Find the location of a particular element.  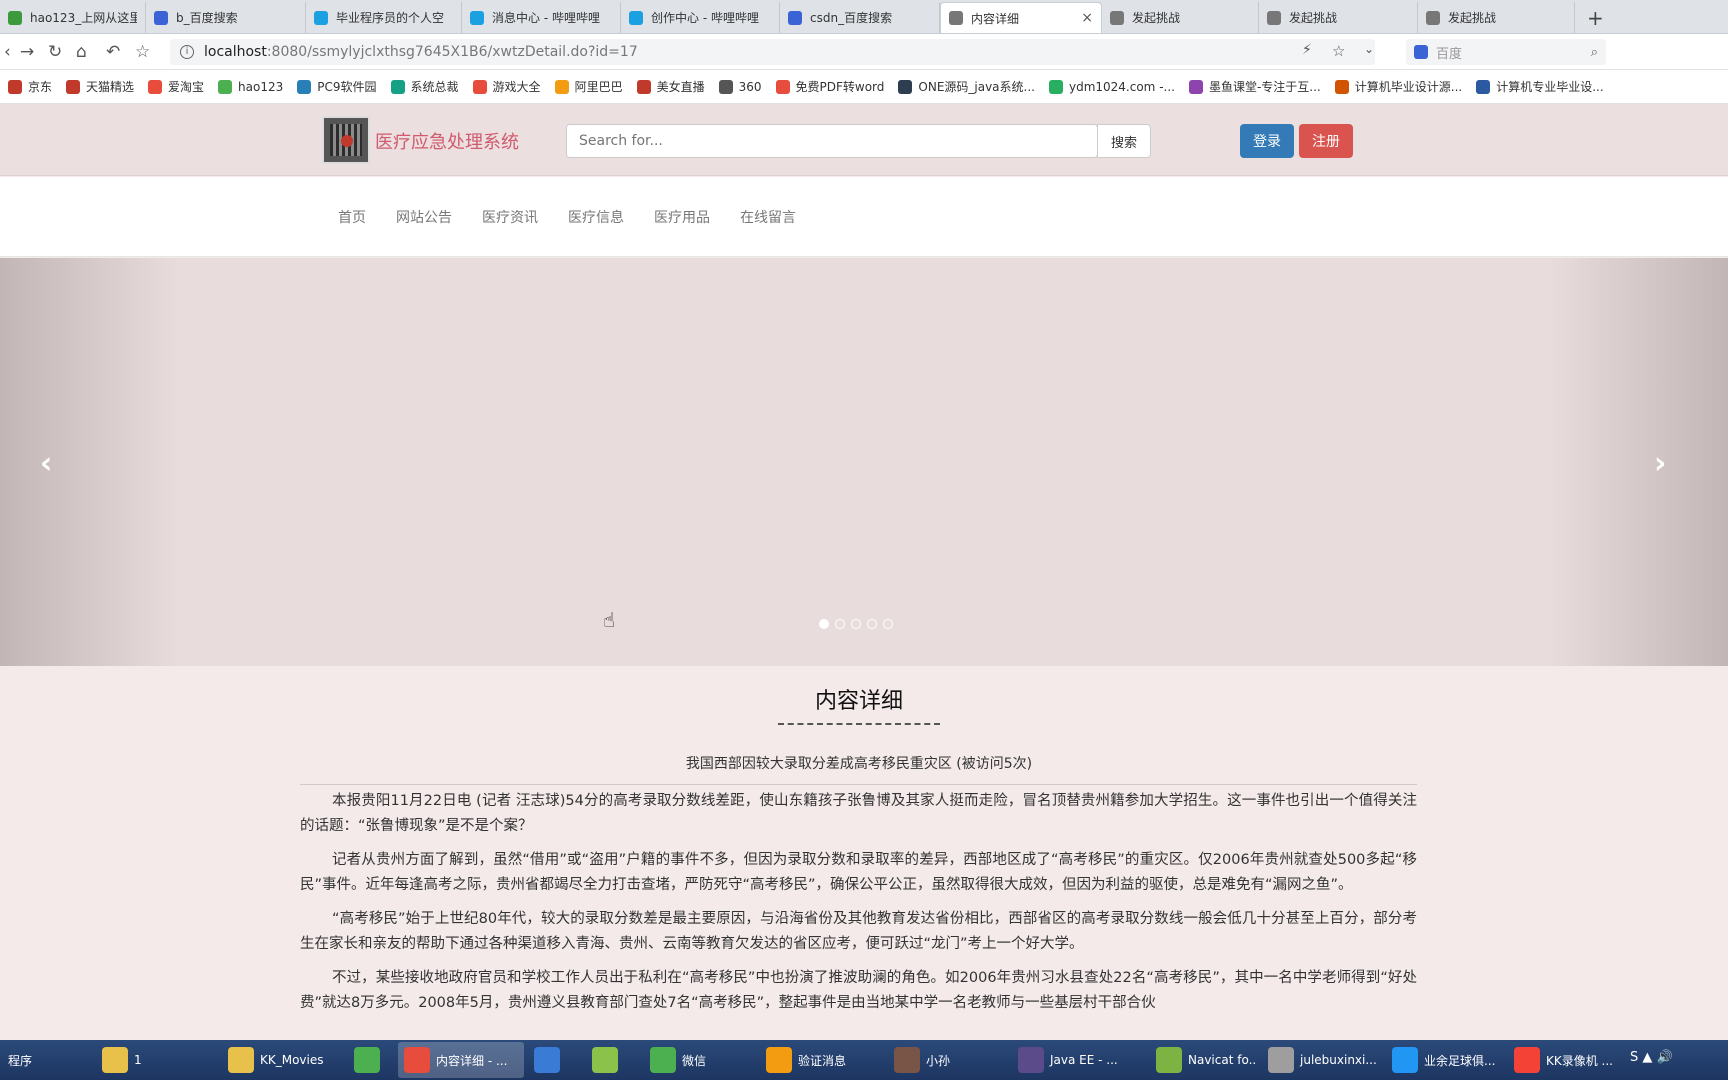

start-programs-button: 程序 is located at coordinates (20, 1060).